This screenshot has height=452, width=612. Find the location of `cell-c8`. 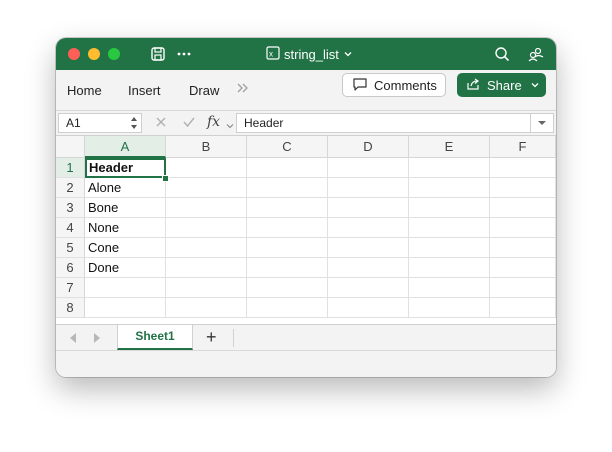

cell-c8 is located at coordinates (287, 308).